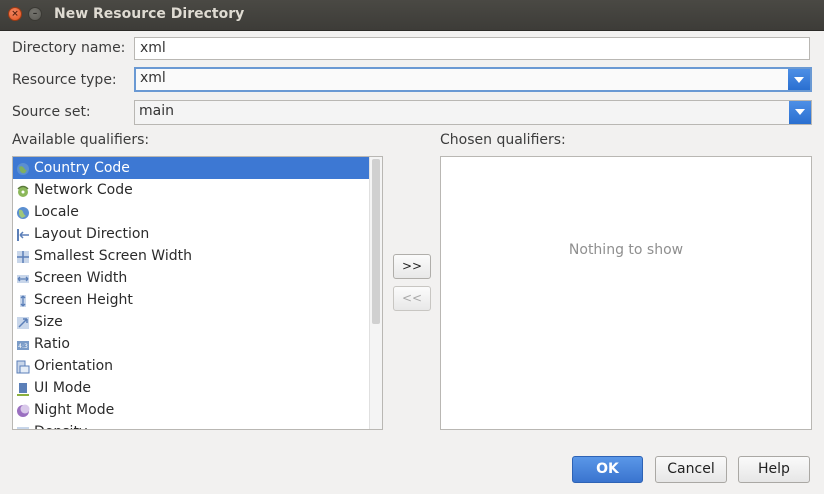 This screenshot has height=494, width=824. What do you see at coordinates (23, 168) in the screenshot?
I see `country-code-icon` at bounding box center [23, 168].